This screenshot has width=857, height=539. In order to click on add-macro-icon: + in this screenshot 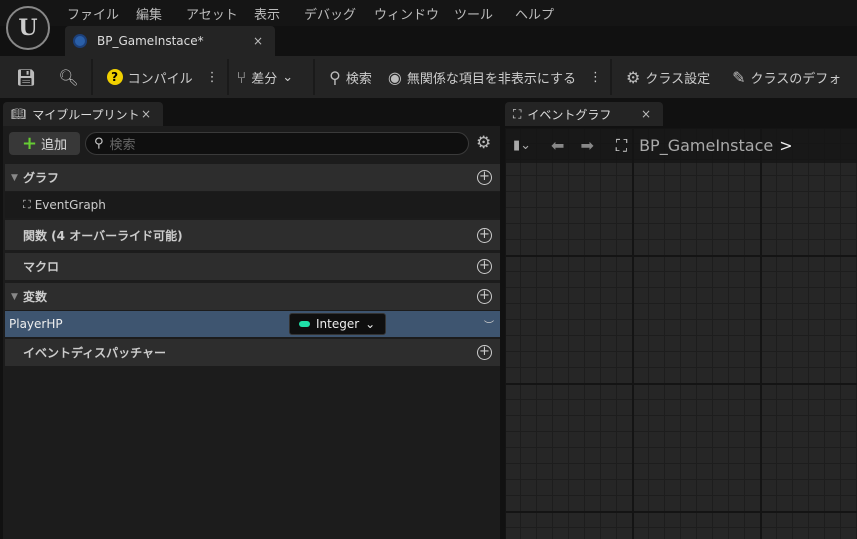, I will do `click(484, 266)`.